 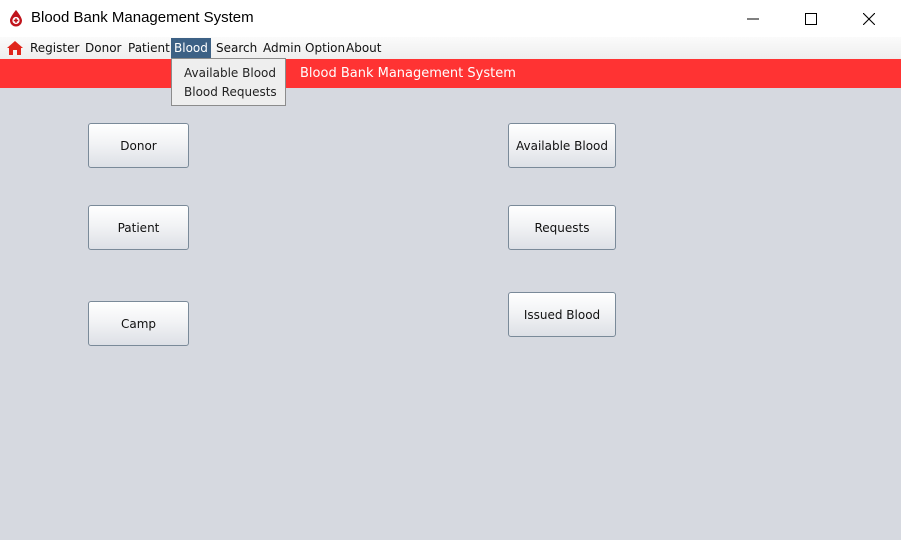 I want to click on menu-patient: Patient, so click(x=149, y=48).